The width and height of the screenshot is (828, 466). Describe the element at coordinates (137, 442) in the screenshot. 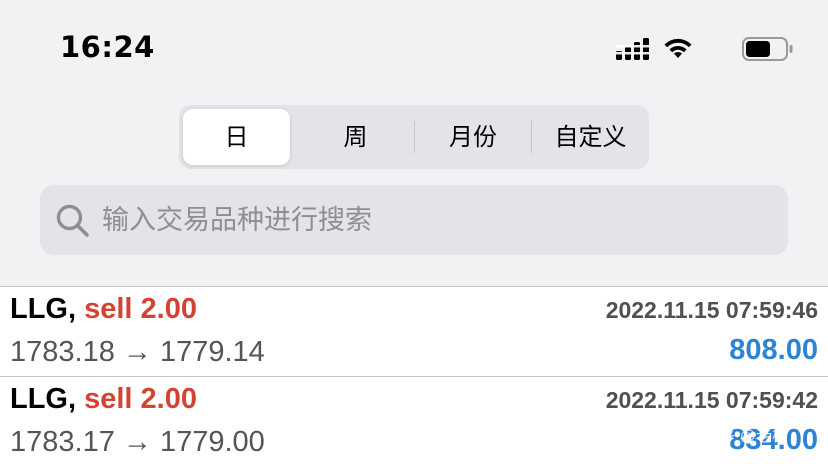

I see `trade-prices: 1783.17 → 1779.00` at that location.